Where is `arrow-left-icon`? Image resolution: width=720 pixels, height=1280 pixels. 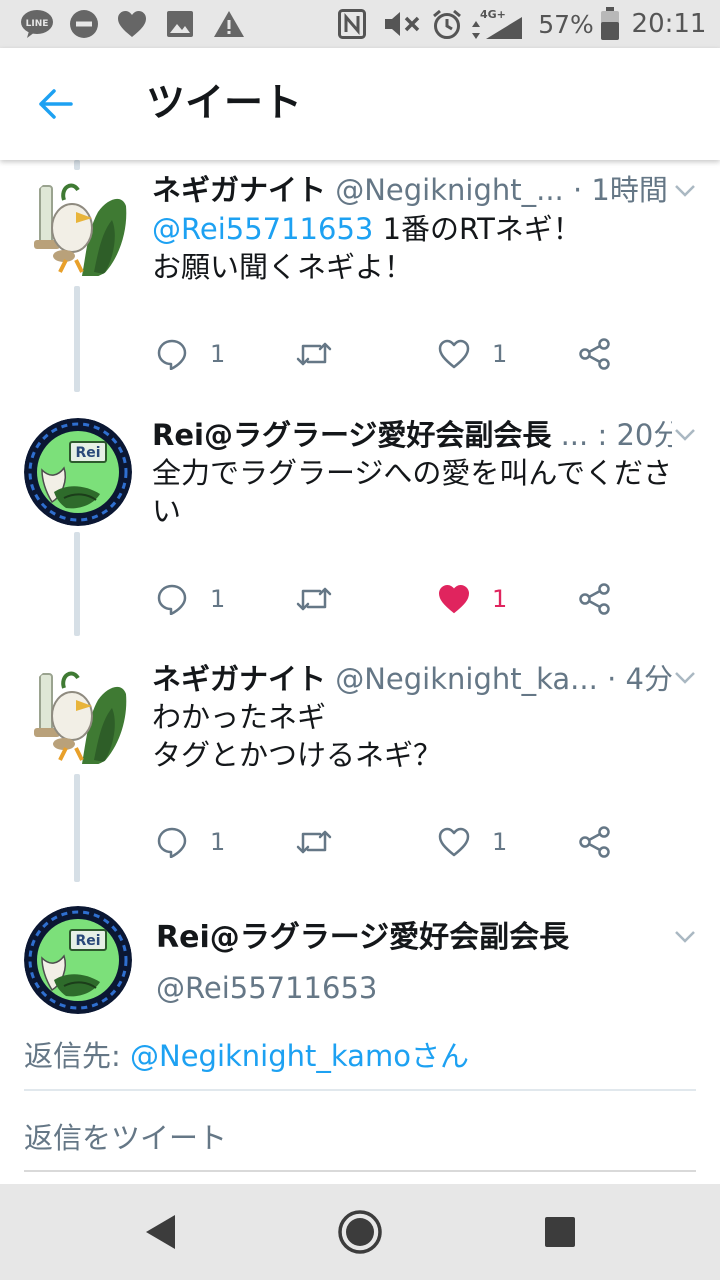
arrow-left-icon is located at coordinates (56, 104).